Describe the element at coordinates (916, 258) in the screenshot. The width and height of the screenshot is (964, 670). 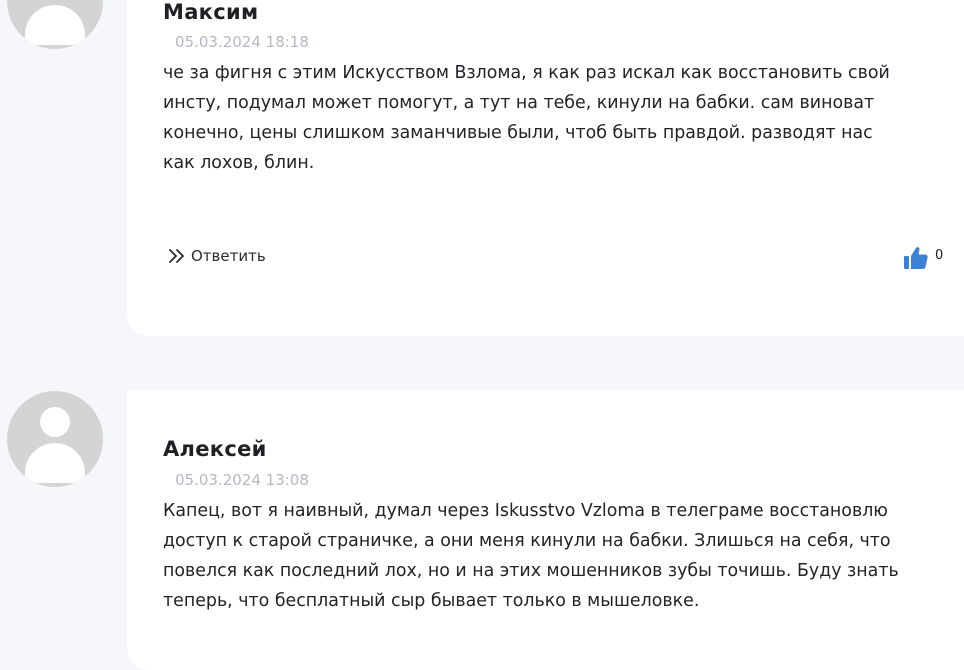
I see `thumbs-up-icon` at that location.